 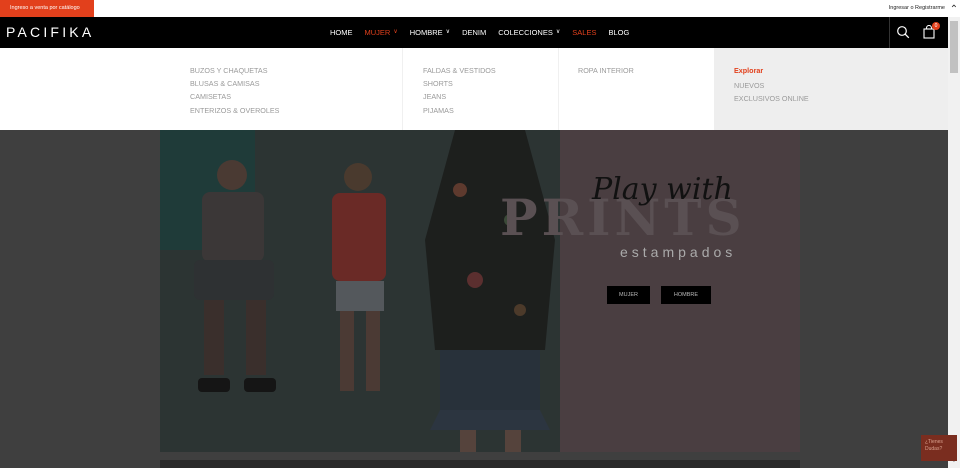 What do you see at coordinates (917, 8) in the screenshot?
I see `login-register-link: Ingresar o Registrarme` at bounding box center [917, 8].